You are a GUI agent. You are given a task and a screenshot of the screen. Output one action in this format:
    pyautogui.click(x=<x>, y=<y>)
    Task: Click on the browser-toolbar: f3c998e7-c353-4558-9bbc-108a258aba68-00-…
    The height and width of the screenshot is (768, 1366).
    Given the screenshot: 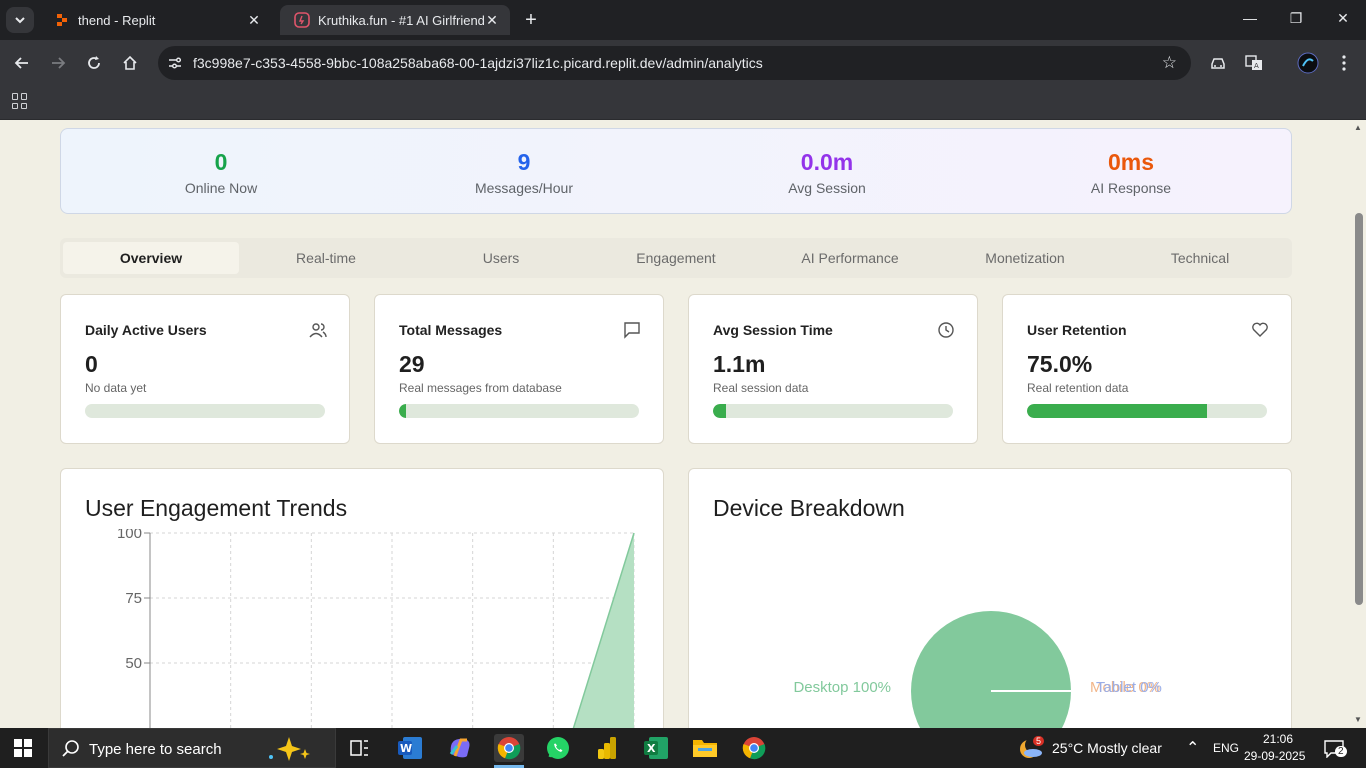 What is the action you would take?
    pyautogui.click(x=683, y=63)
    